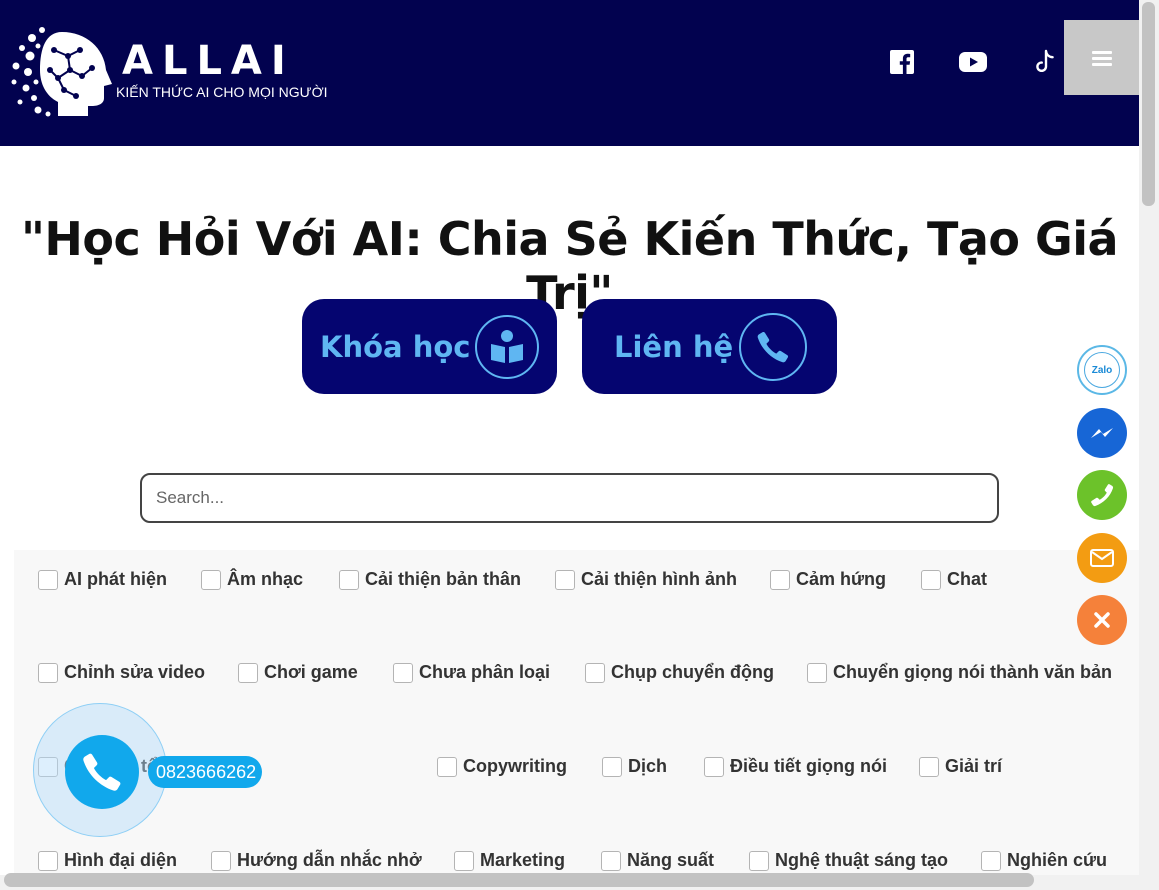 The image size is (1159, 890). Describe the element at coordinates (205, 772) in the screenshot. I see `call-phone-number: 0823666262` at that location.